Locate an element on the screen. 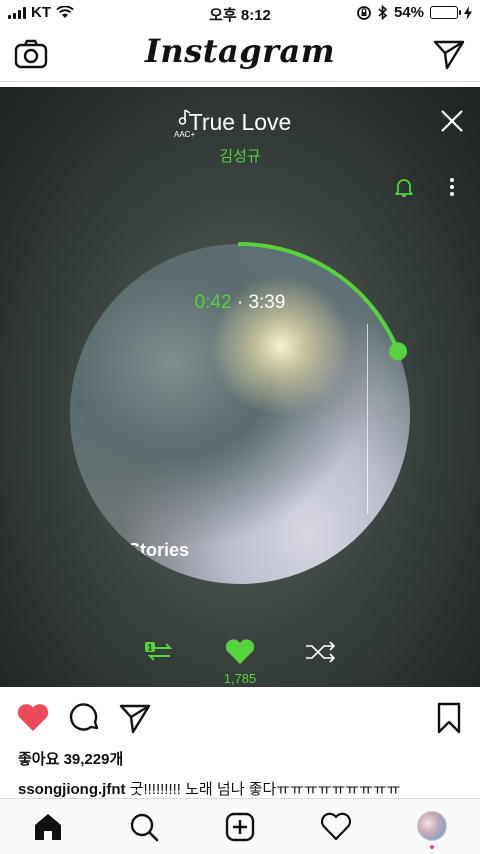 The height and width of the screenshot is (854, 480). paper-plane-icon is located at coordinates (449, 54).